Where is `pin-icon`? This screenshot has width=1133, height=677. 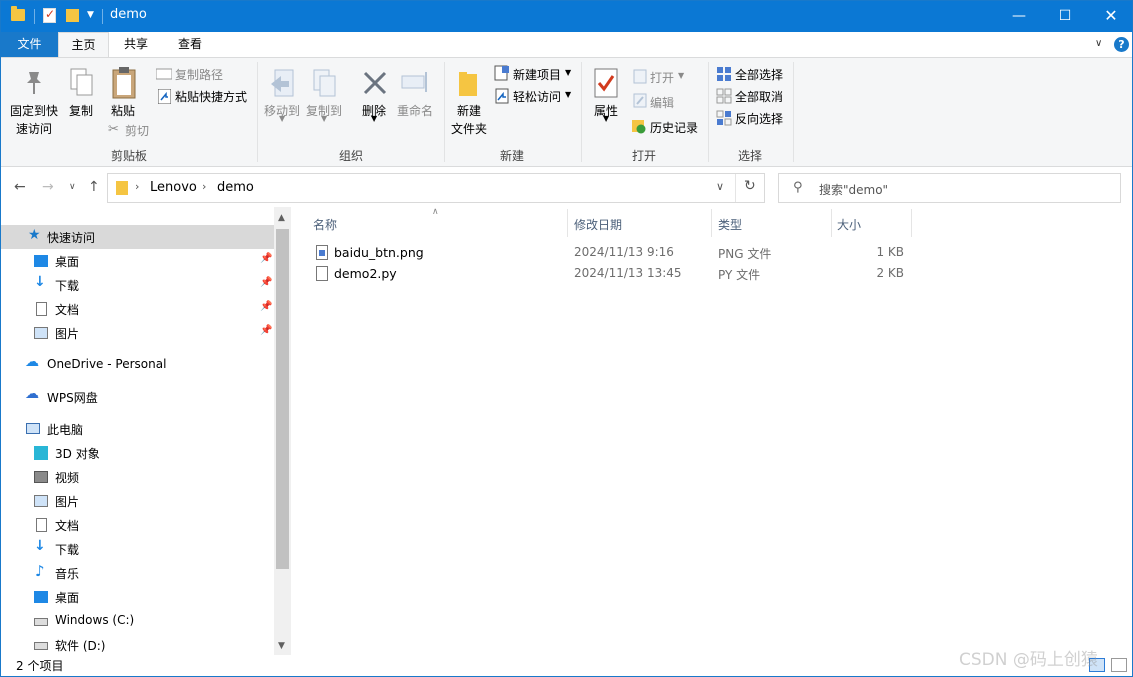 pin-icon is located at coordinates (34, 84).